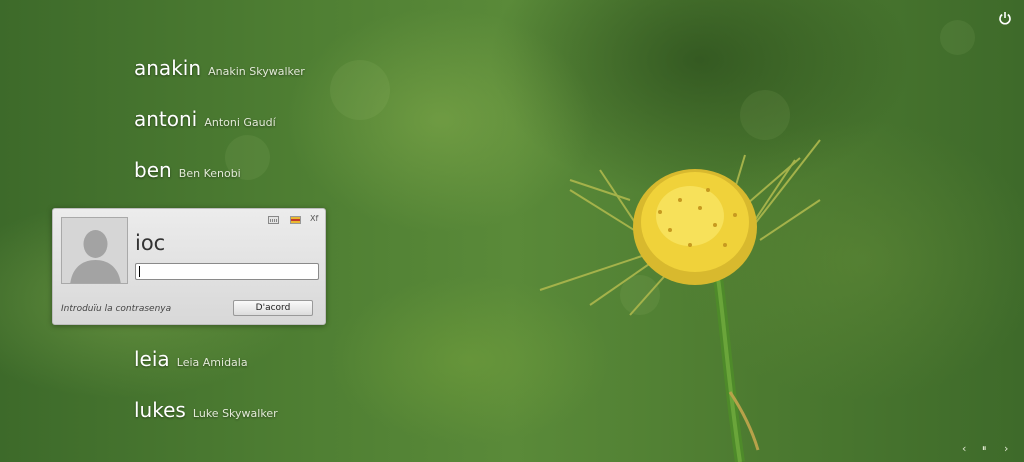  I want to click on user-name: anakin, so click(168, 68).